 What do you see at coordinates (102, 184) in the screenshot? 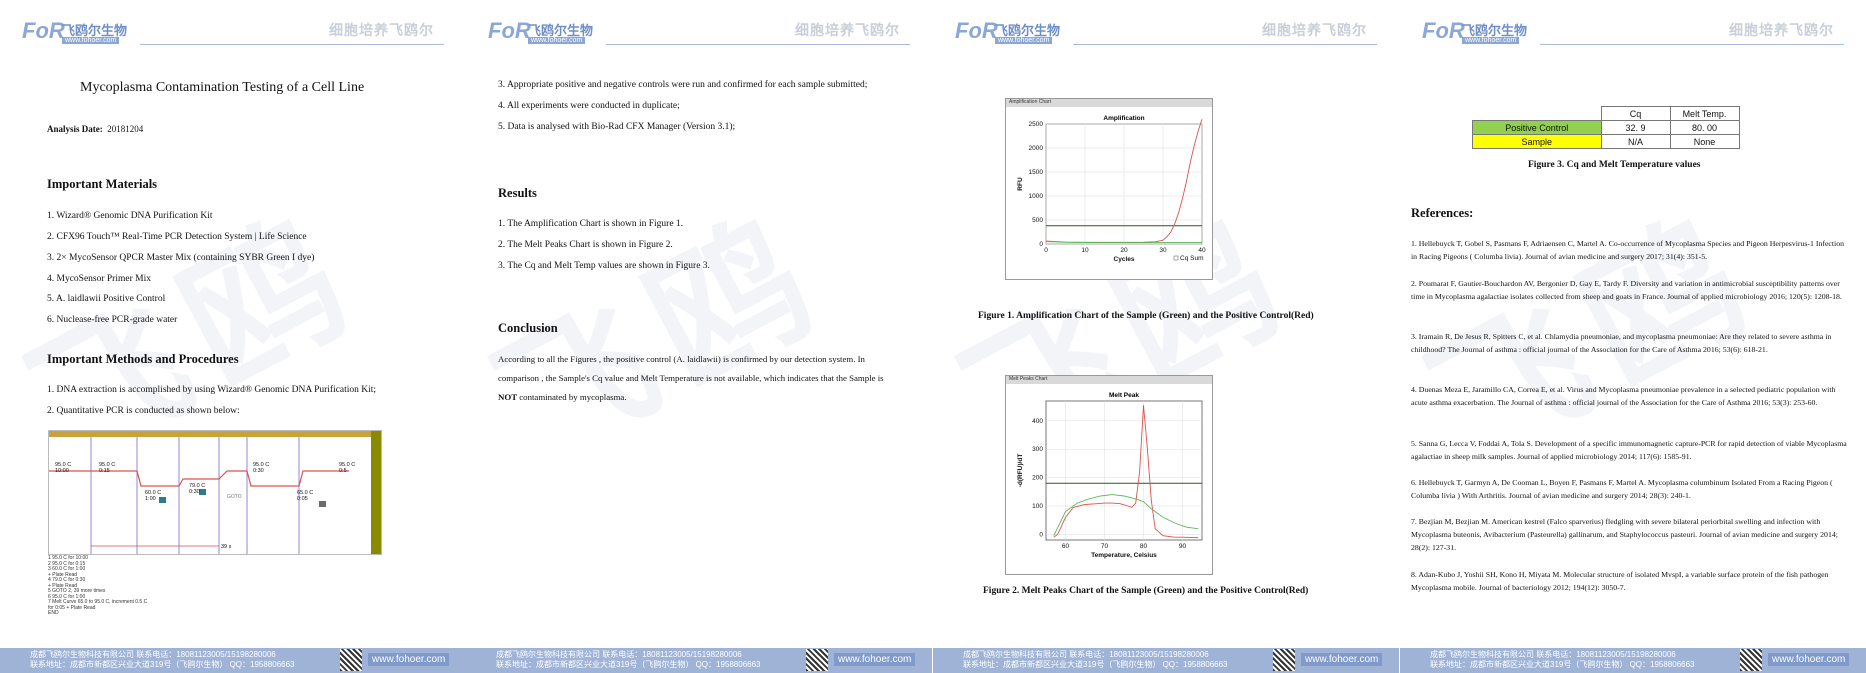
I see `materials-heading: Important Materials` at bounding box center [102, 184].